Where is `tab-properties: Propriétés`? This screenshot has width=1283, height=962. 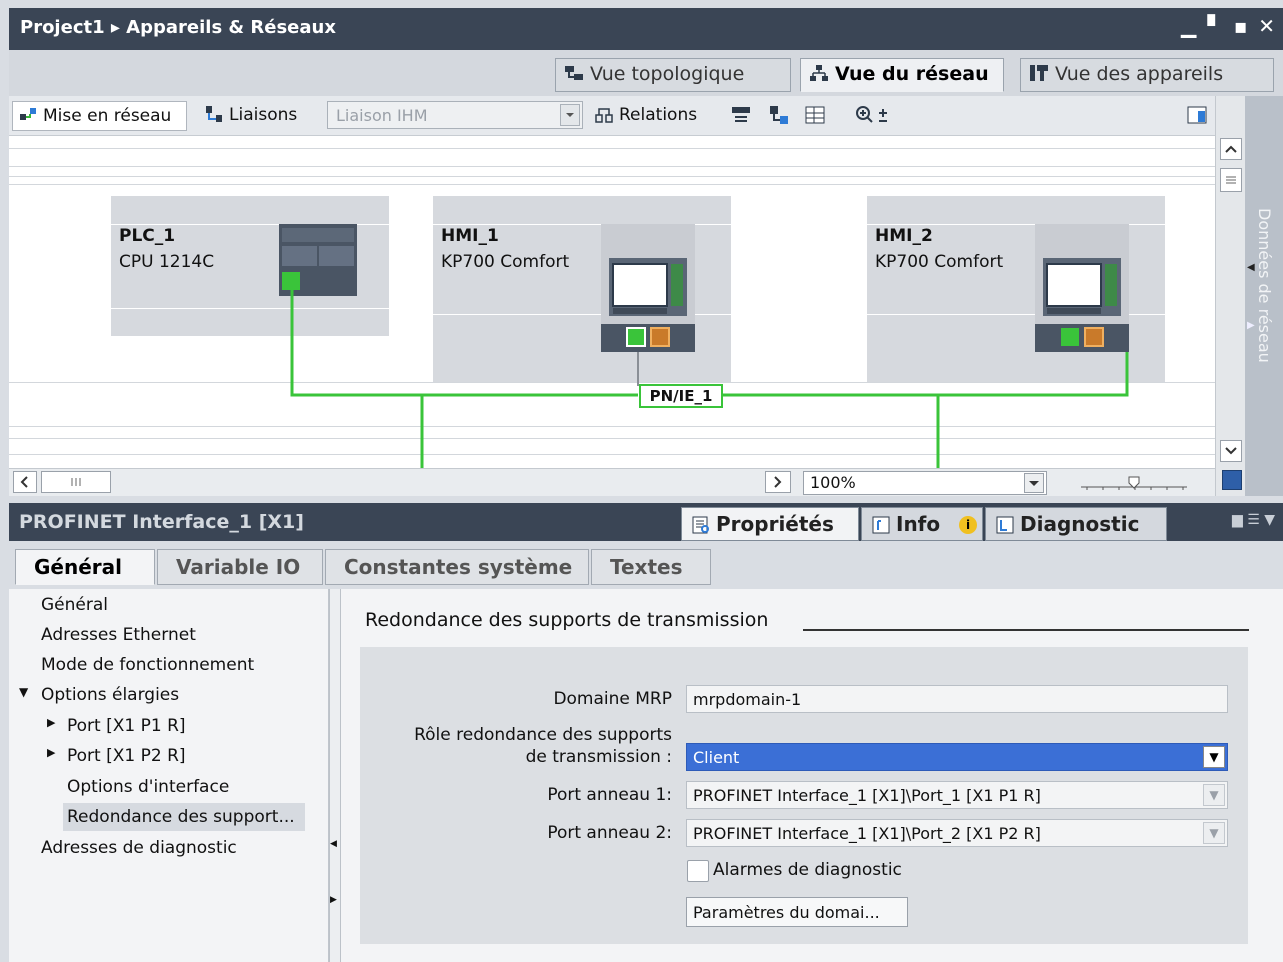
tab-properties: Propriétés is located at coordinates (770, 524).